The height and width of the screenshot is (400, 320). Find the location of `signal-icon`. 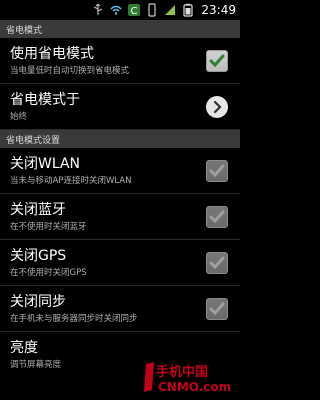

signal-icon is located at coordinates (170, 10).